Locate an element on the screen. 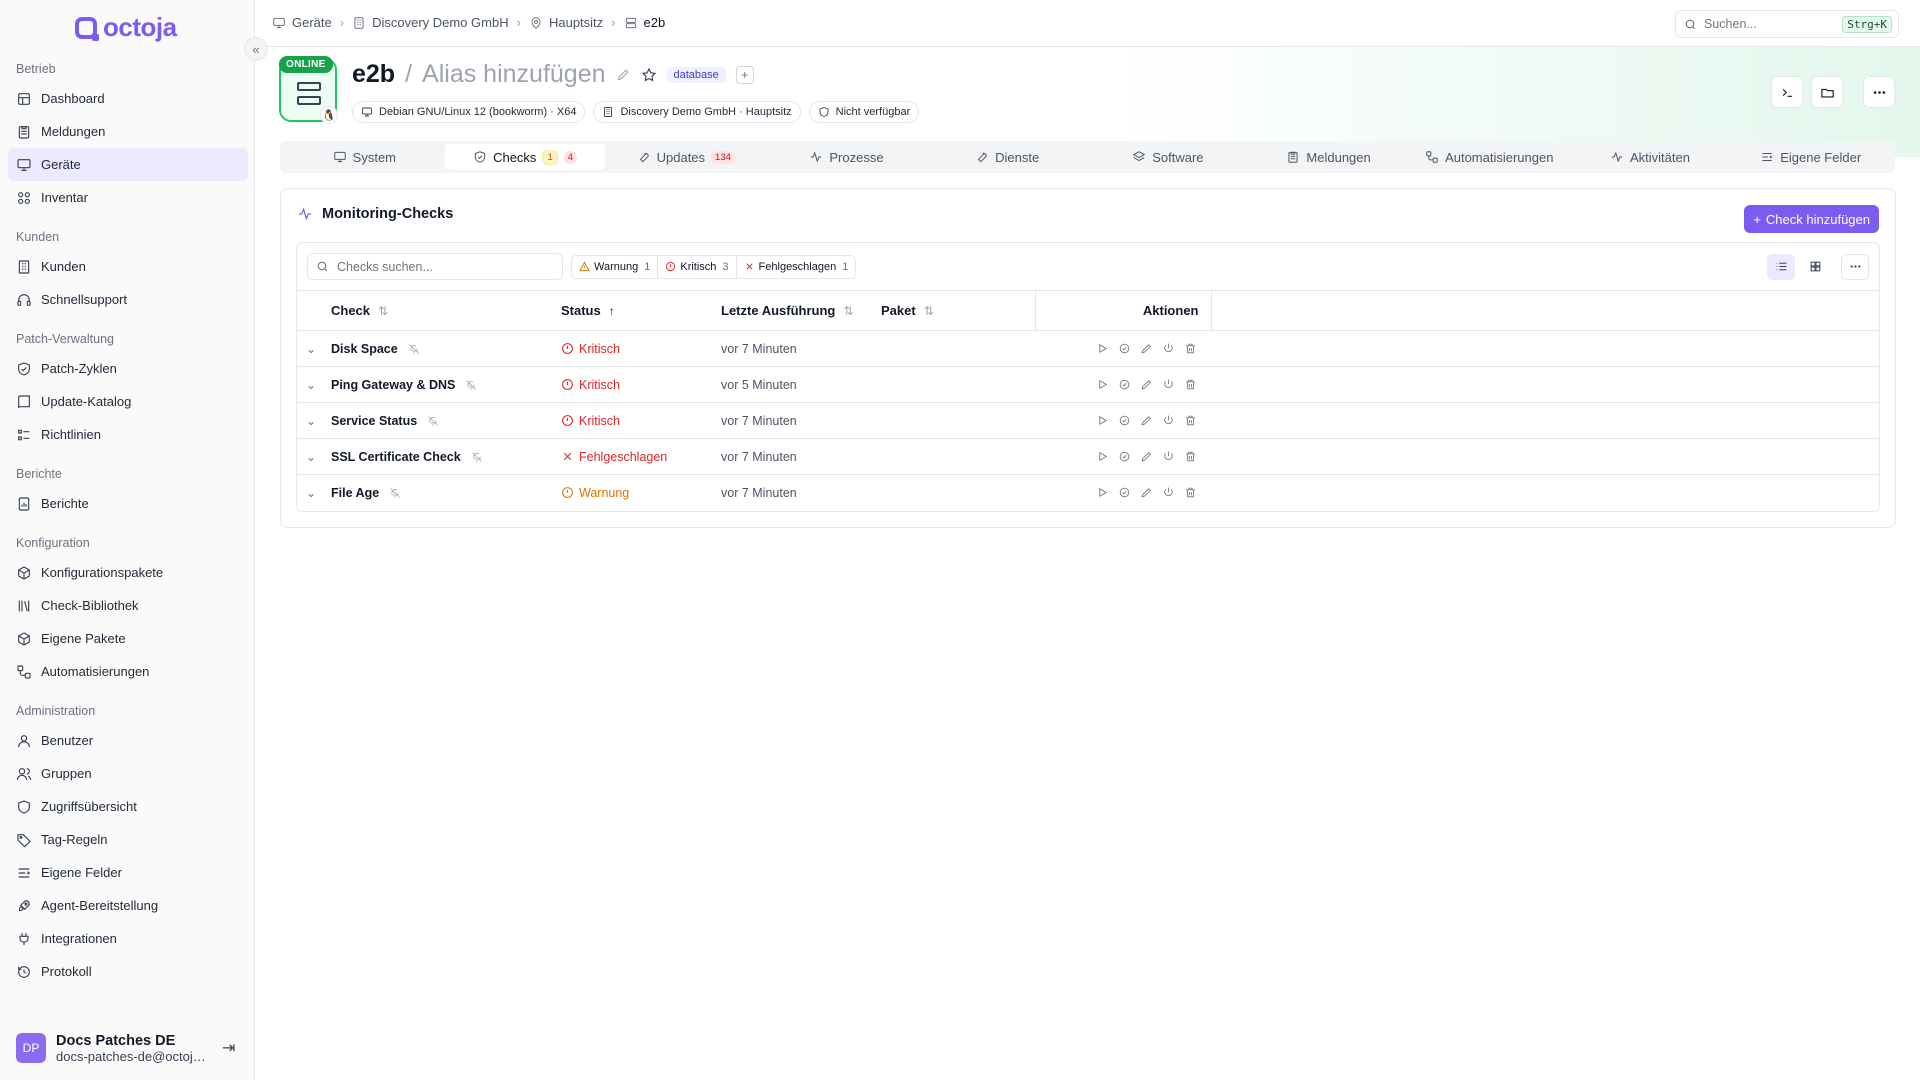 Image resolution: width=1920 pixels, height=1080 pixels. column-package: Paket ⇅ is located at coordinates (955, 310).